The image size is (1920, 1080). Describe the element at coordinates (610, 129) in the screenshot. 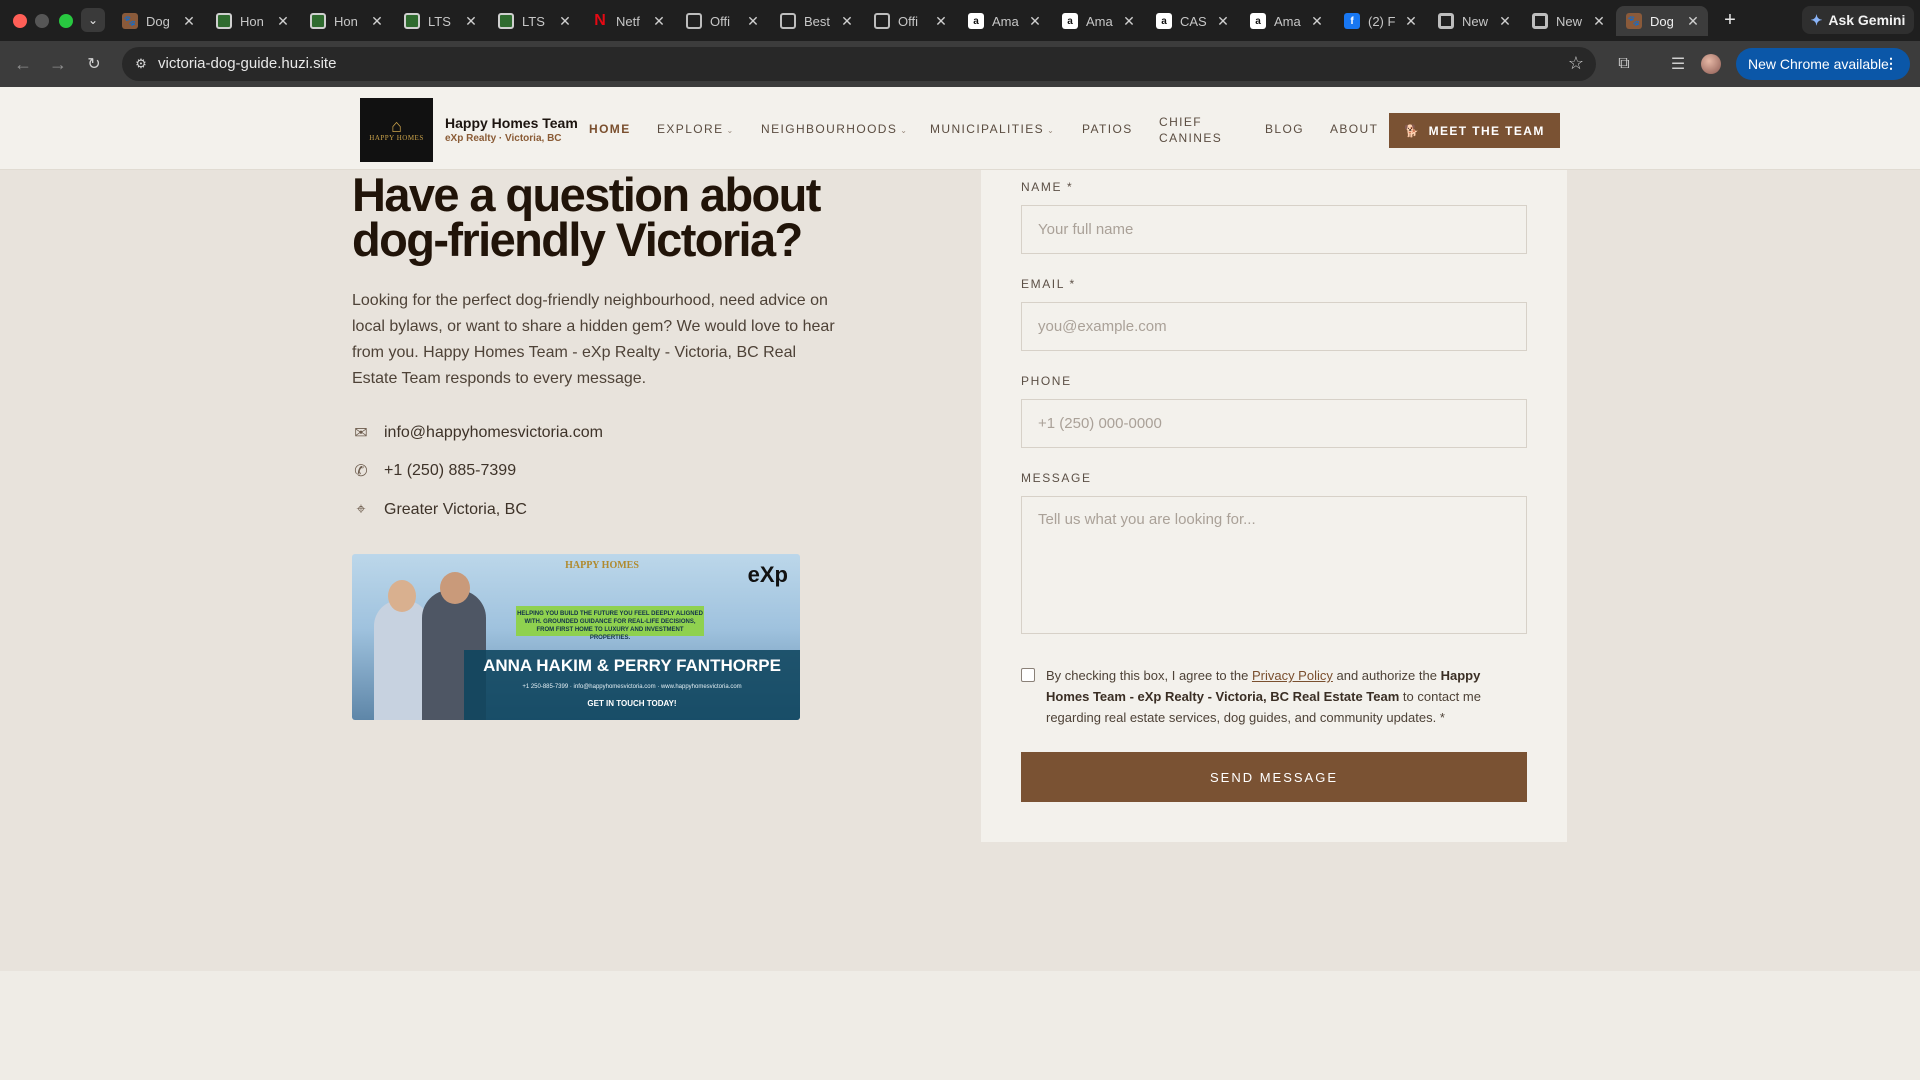

I see `nav-home: HOME` at that location.